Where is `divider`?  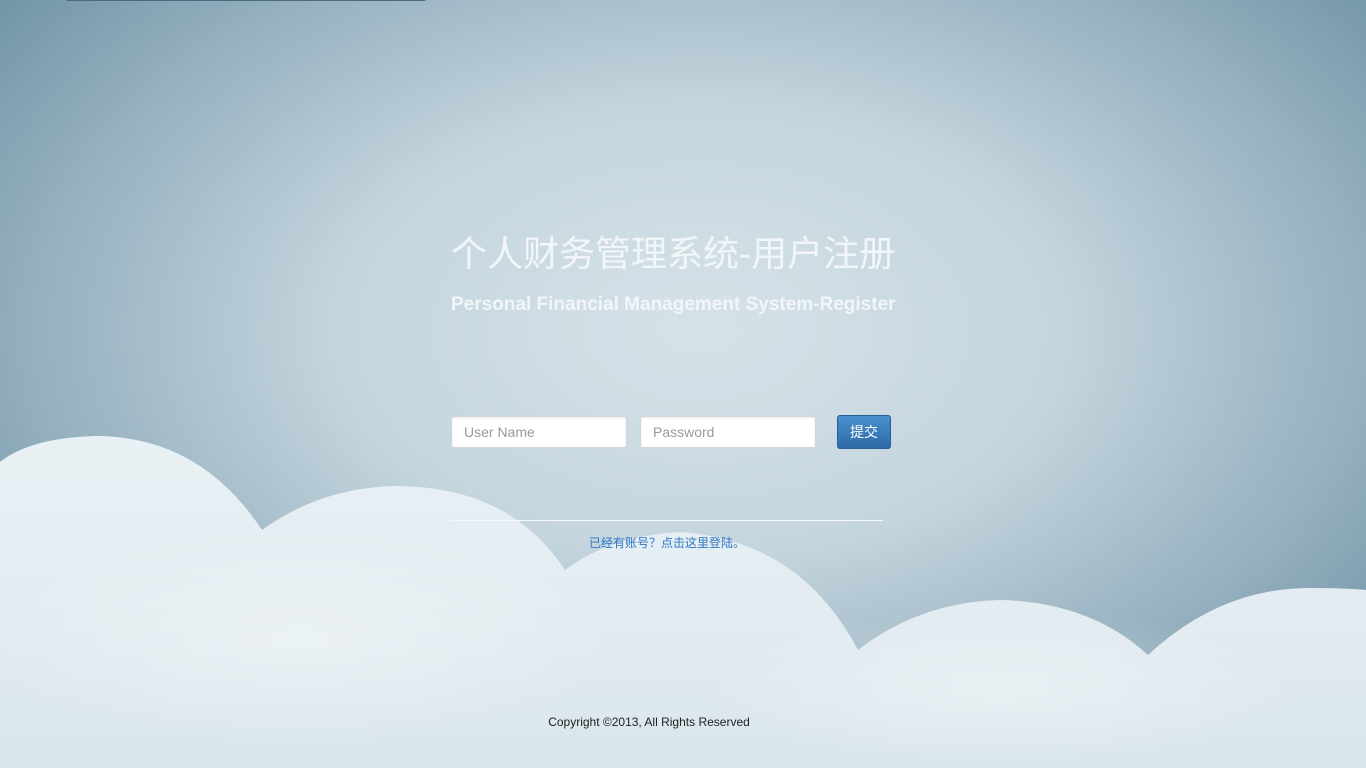
divider is located at coordinates (667, 520).